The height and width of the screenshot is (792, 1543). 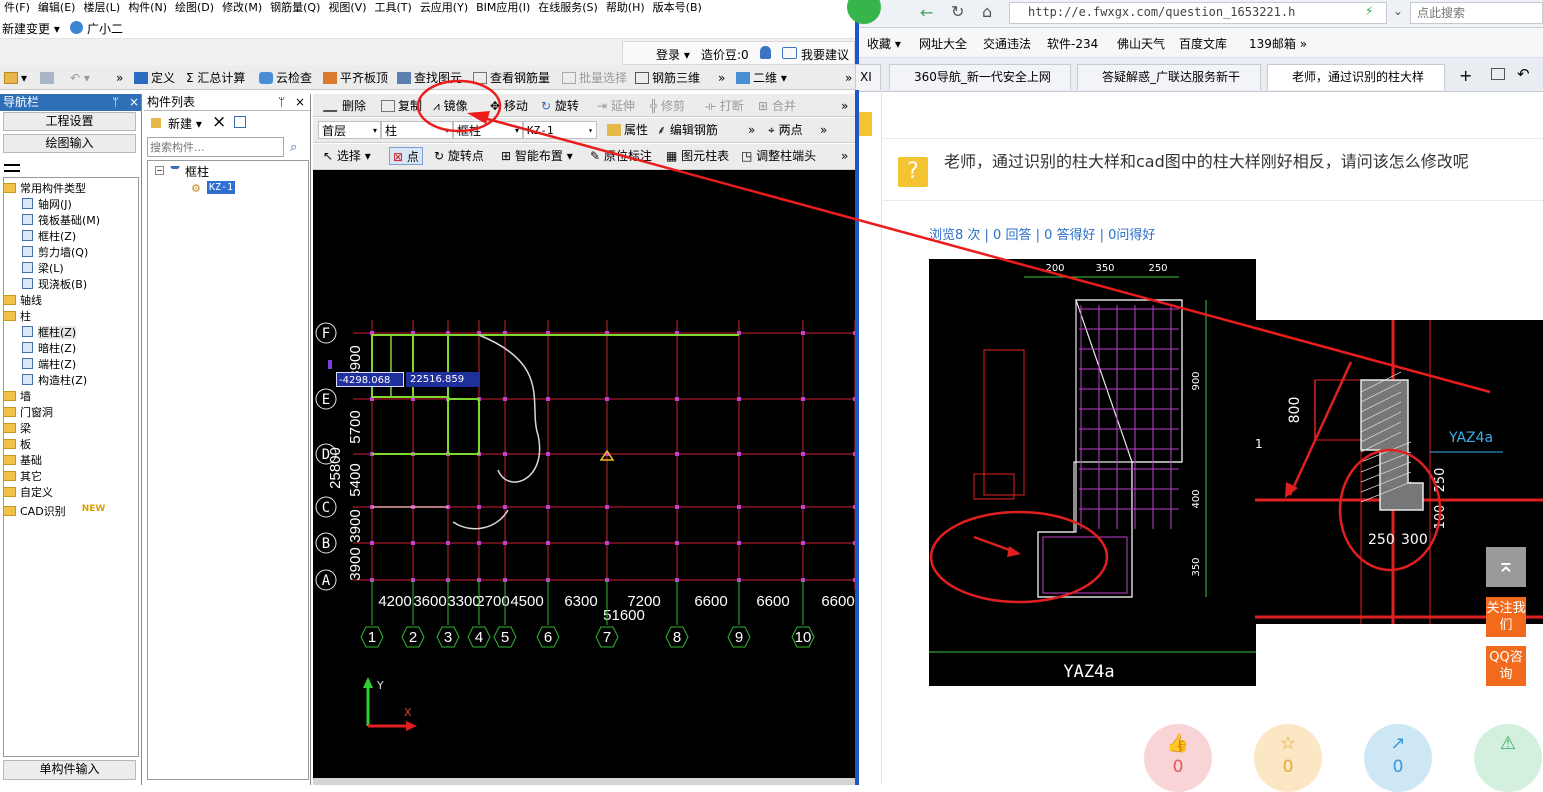 What do you see at coordinates (22, 301) in the screenshot?
I see `nav-tree-item: 轴线` at bounding box center [22, 301].